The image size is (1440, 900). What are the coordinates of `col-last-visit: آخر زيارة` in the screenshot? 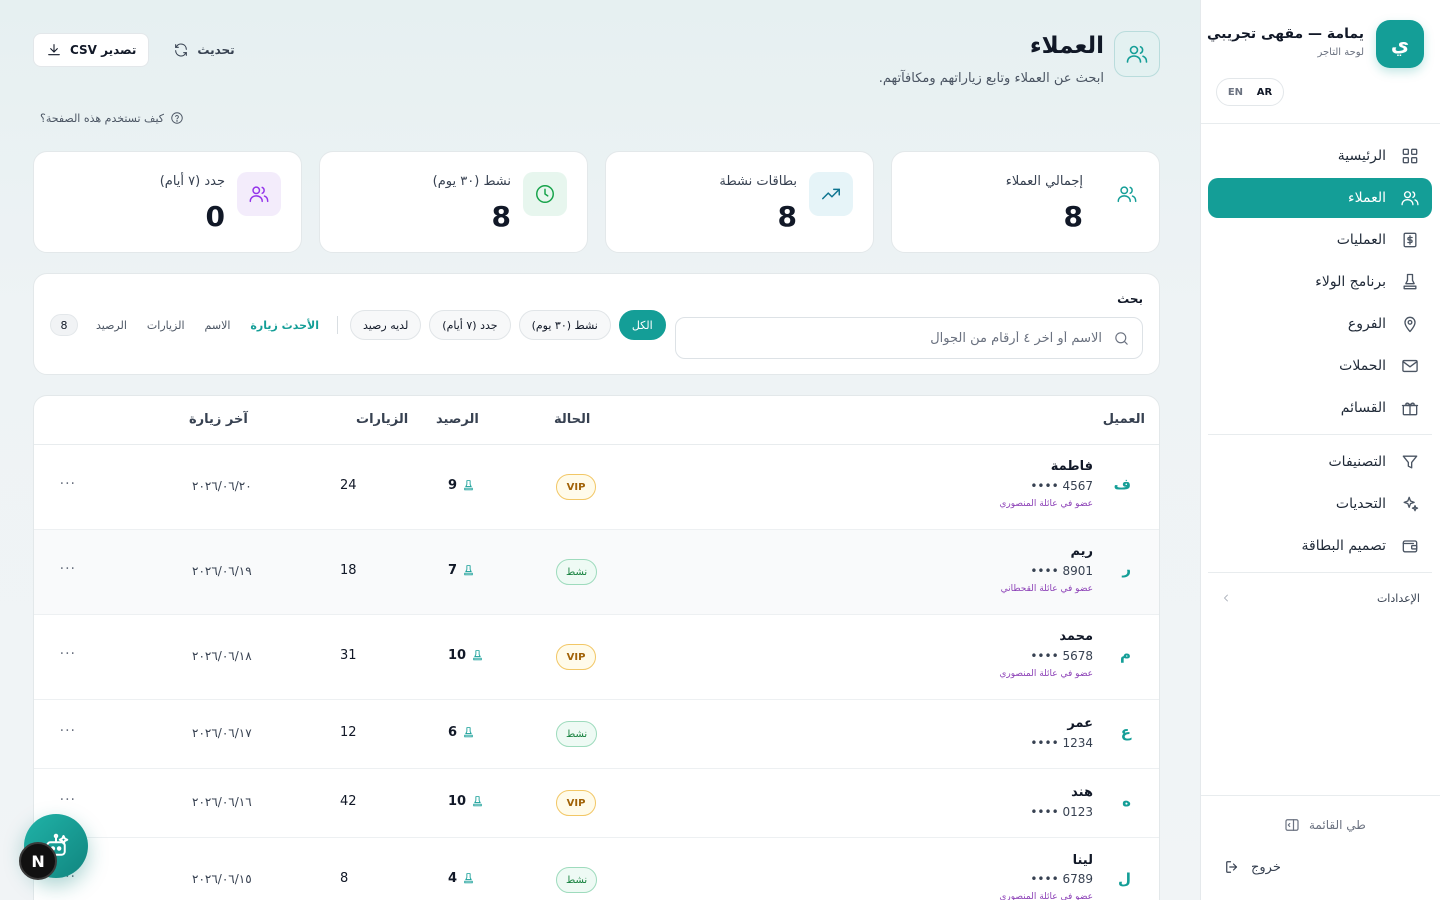 It's located at (218, 419).